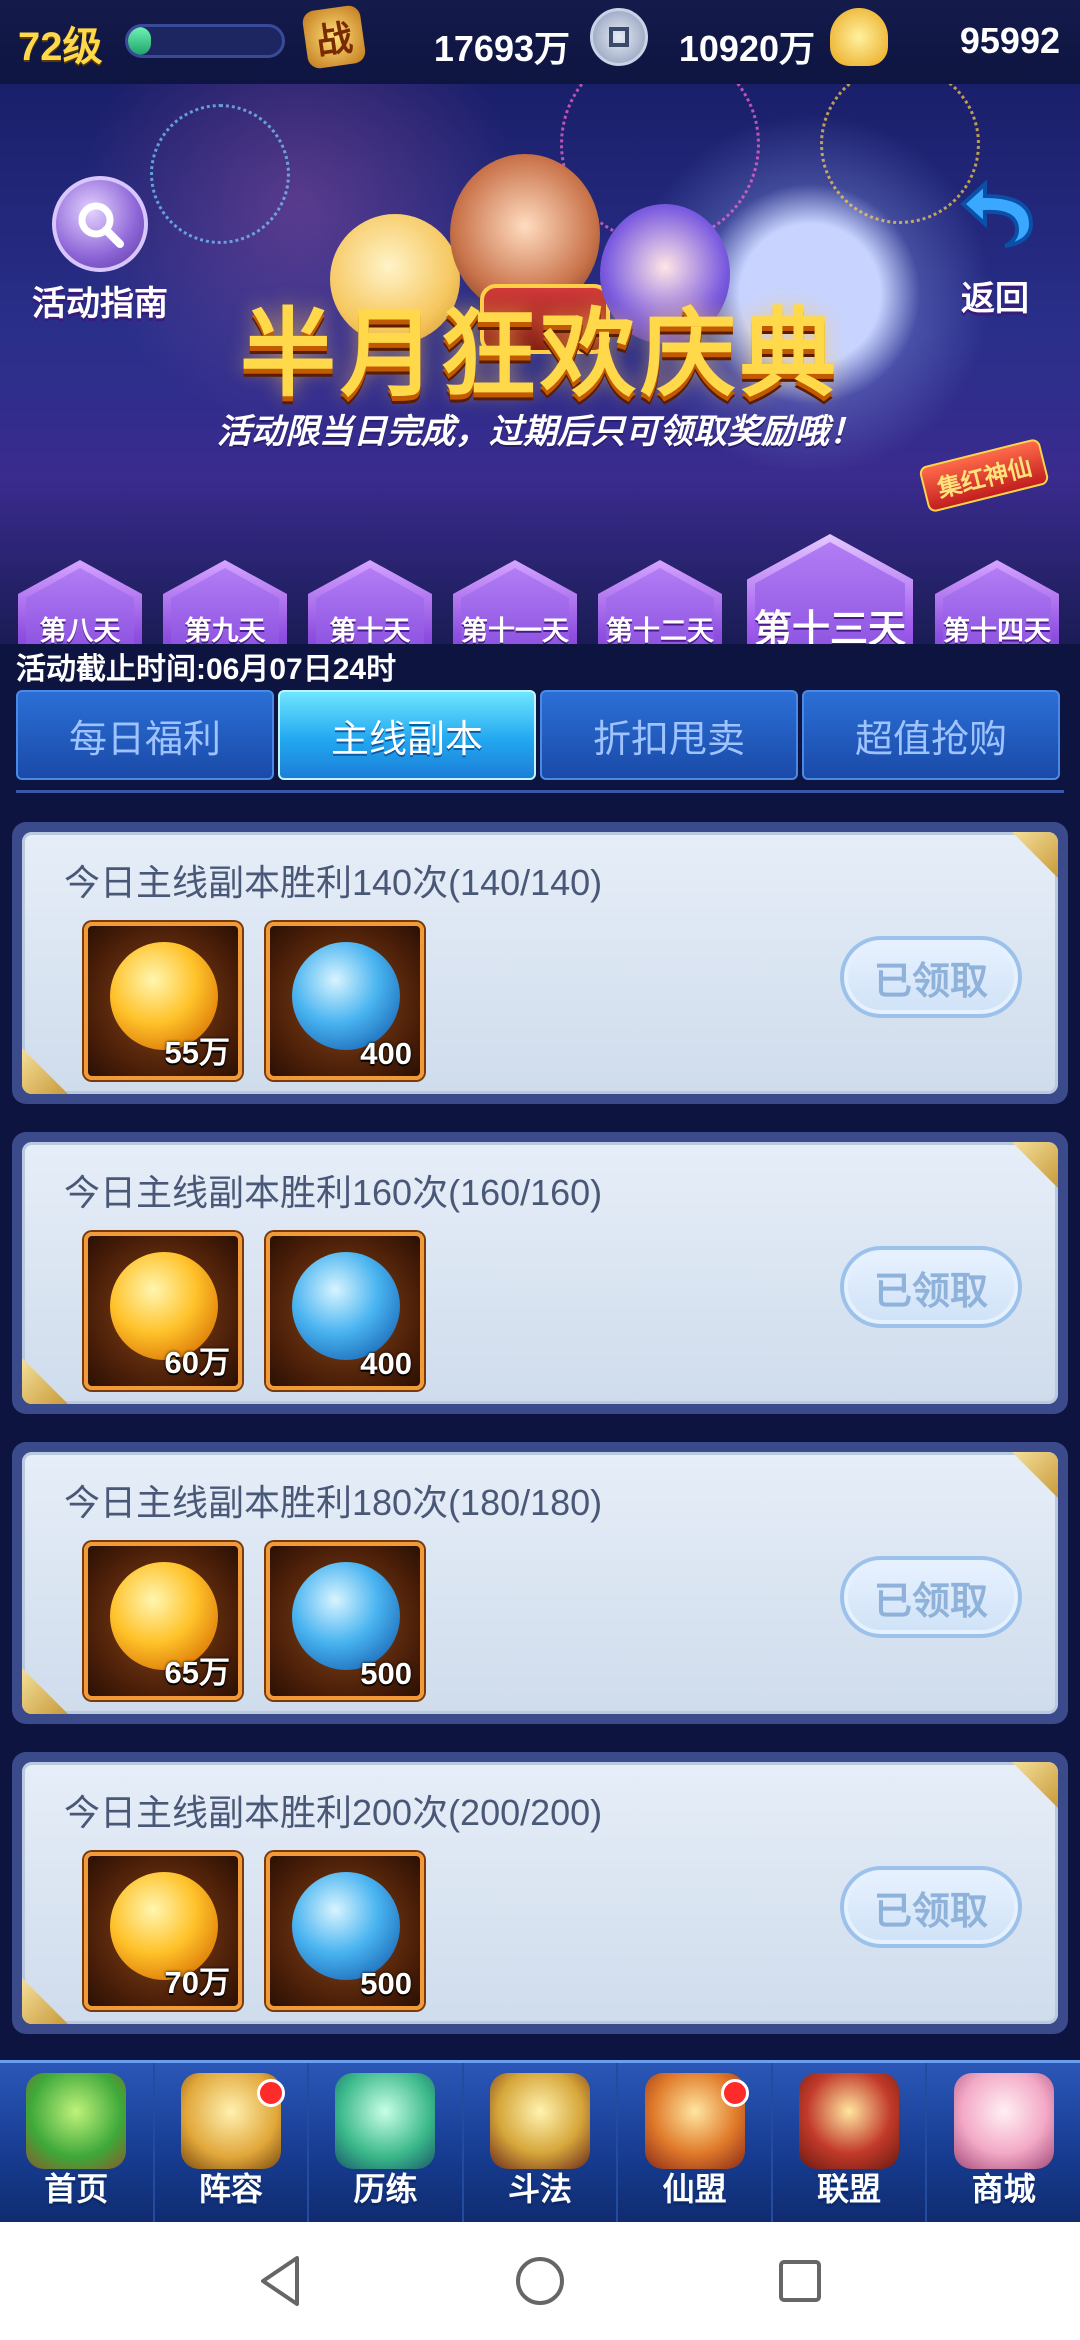 This screenshot has height=2340, width=1080. I want to click on nav-training: 历练, so click(386, 2142).